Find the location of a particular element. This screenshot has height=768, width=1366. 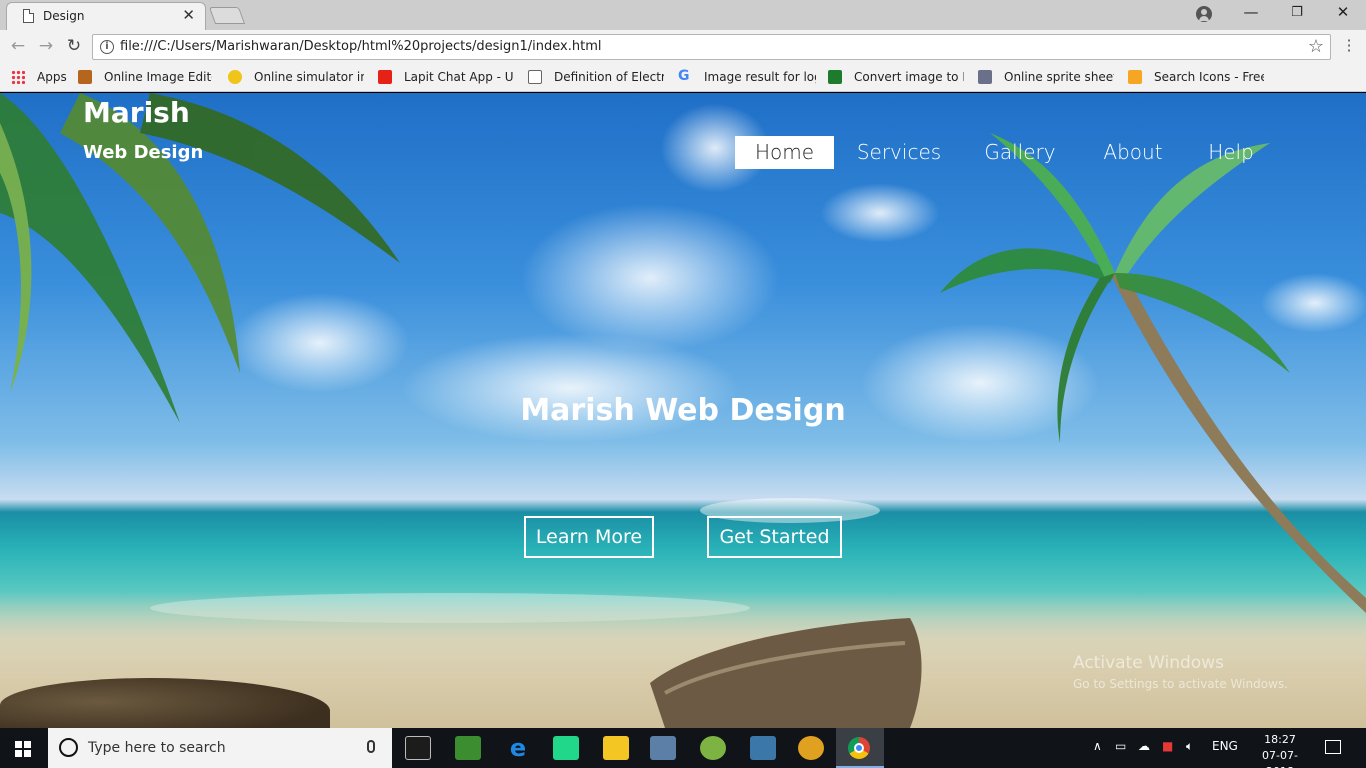

activate-windows-watermark: Activate Windows is located at coordinates (1148, 663).